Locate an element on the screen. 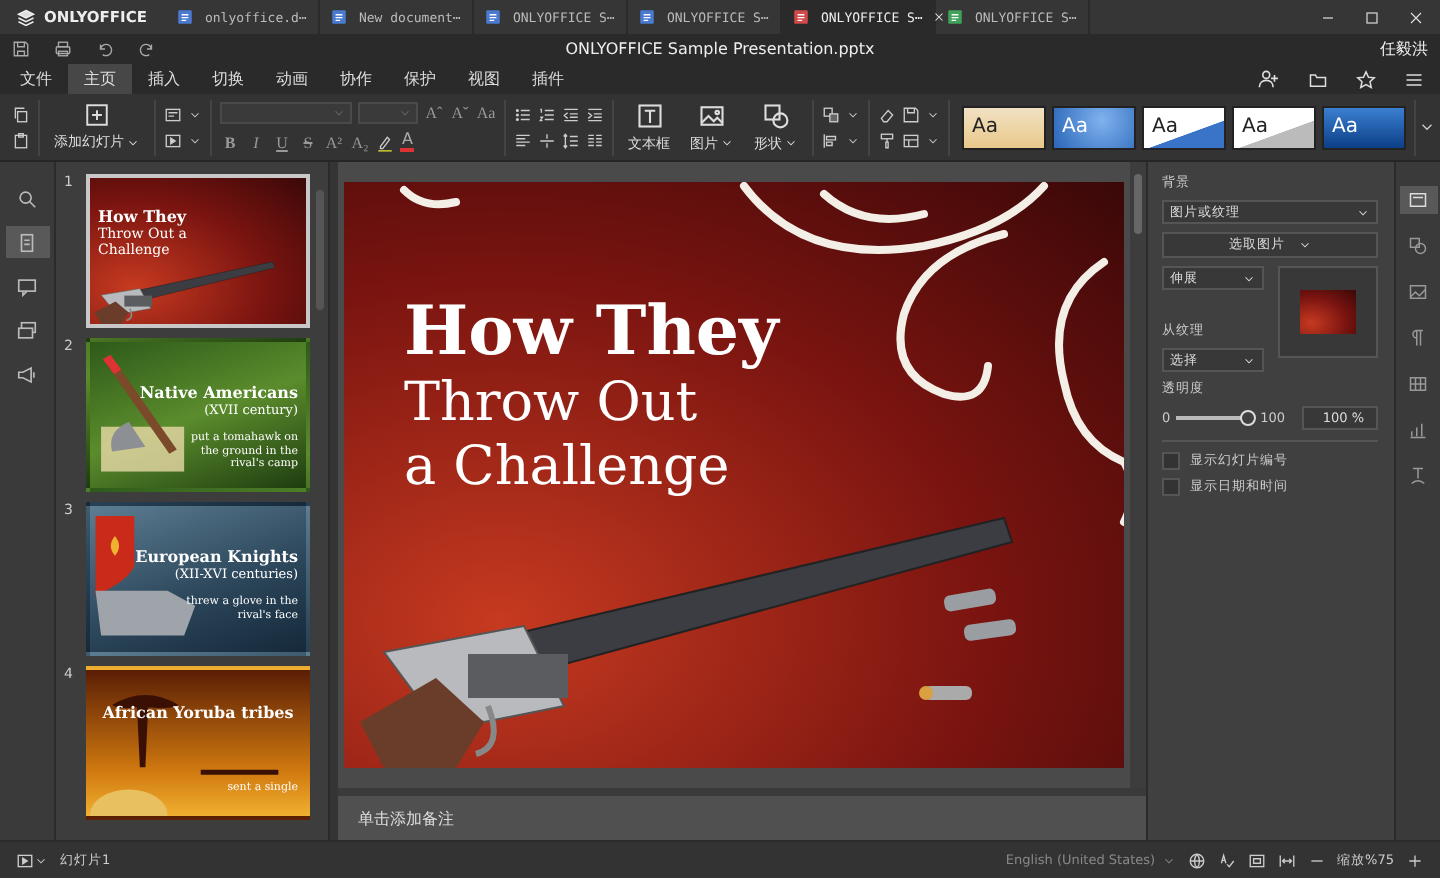 The image size is (1440, 878). chat-icon is located at coordinates (27, 330).